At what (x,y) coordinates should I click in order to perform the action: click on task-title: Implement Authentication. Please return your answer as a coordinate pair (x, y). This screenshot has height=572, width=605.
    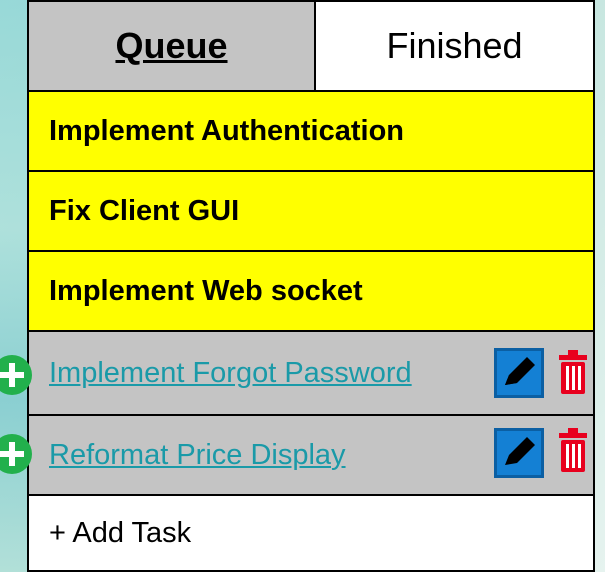
    Looking at the image, I should click on (226, 130).